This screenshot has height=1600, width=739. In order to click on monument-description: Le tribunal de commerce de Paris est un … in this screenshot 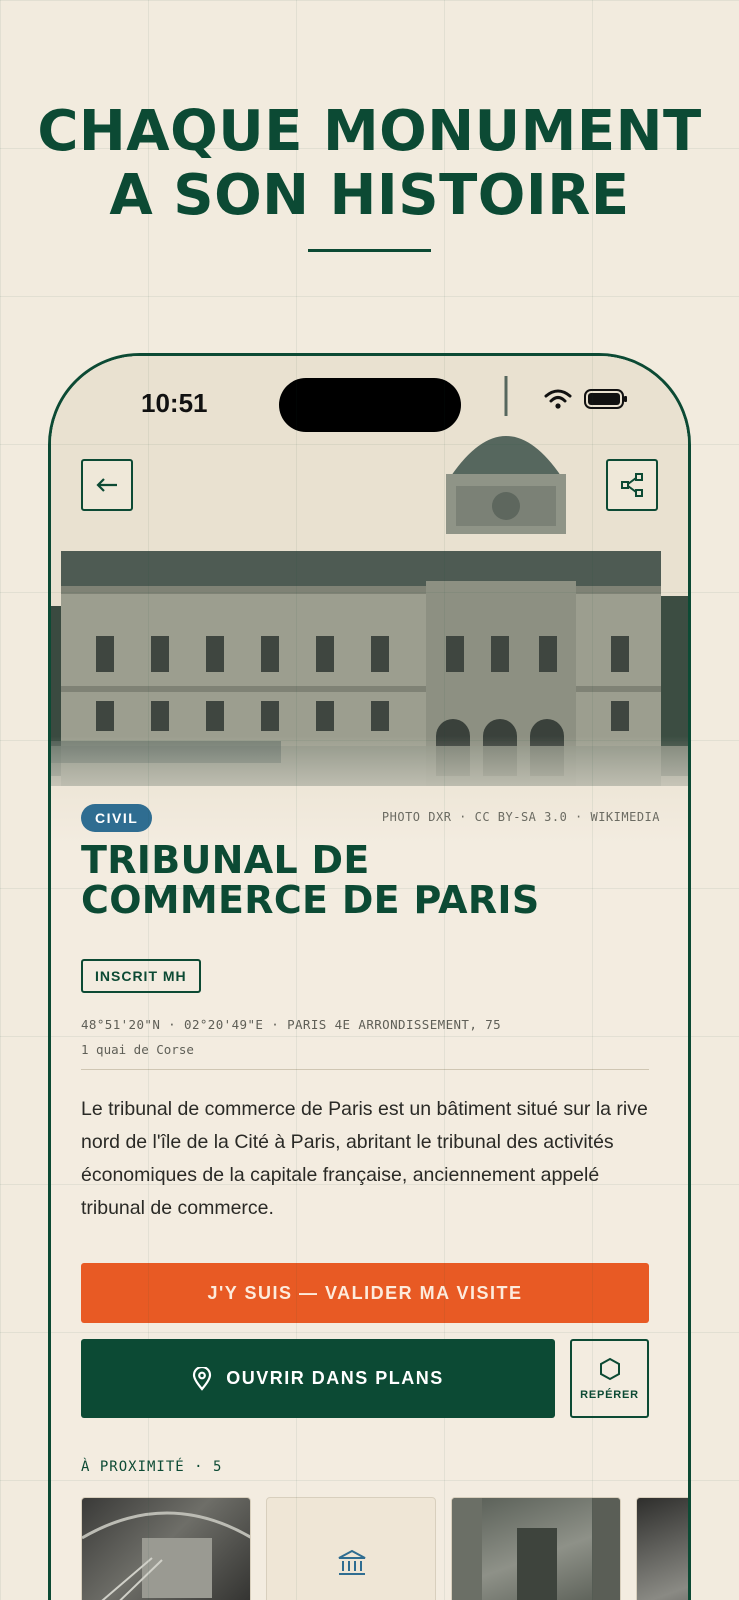, I will do `click(364, 1158)`.